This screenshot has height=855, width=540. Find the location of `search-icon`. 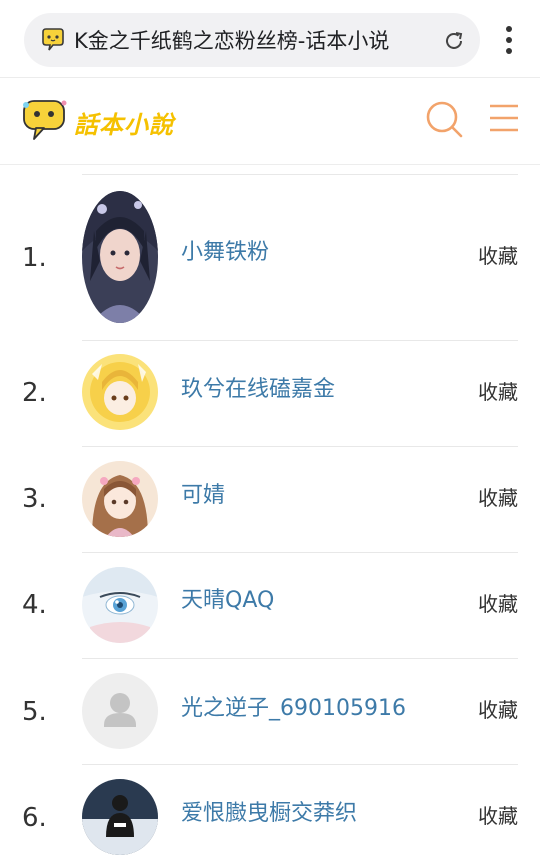

search-icon is located at coordinates (444, 119).